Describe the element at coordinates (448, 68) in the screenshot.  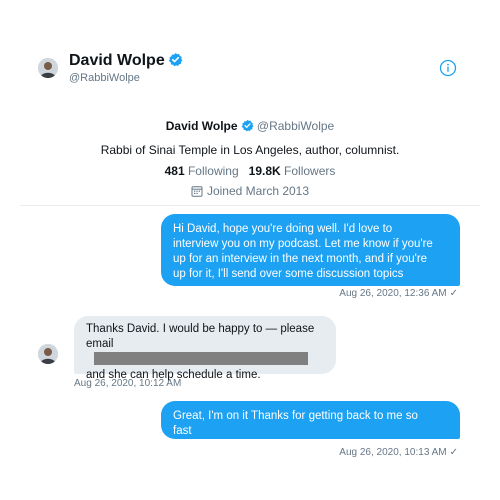
I see `info-icon` at that location.